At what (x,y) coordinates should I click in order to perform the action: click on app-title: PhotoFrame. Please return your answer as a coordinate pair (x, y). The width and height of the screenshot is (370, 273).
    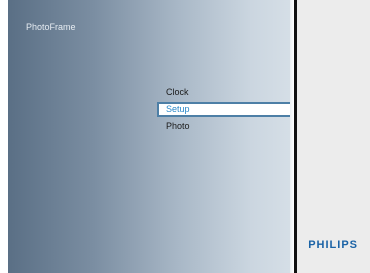
    Looking at the image, I should click on (51, 27).